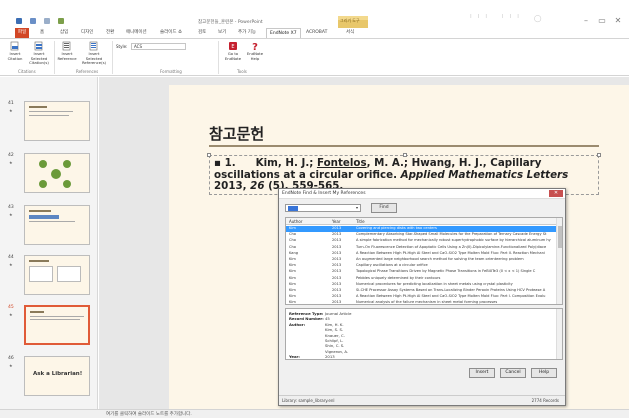 Image resolution: width=629 pixels, height=418 pixels. Describe the element at coordinates (171, 33) in the screenshot. I see `tab-slide-show: 슬라이드 쇼` at that location.